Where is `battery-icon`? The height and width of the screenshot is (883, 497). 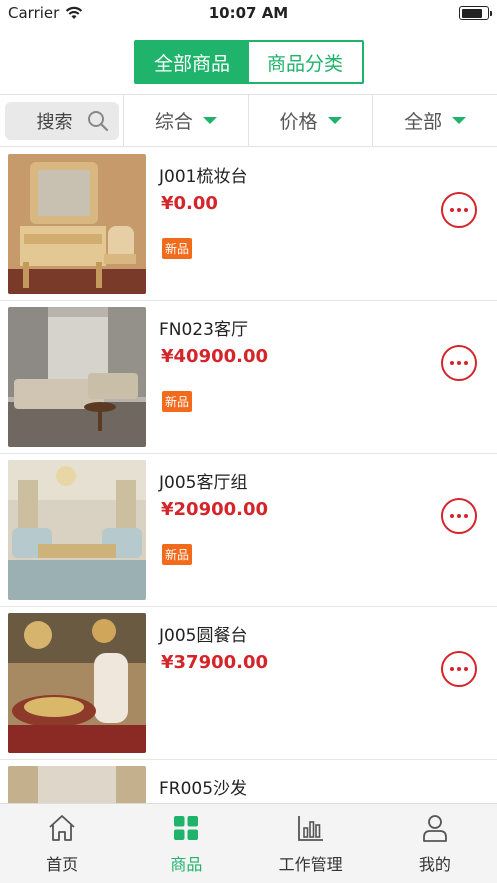 battery-icon is located at coordinates (475, 13).